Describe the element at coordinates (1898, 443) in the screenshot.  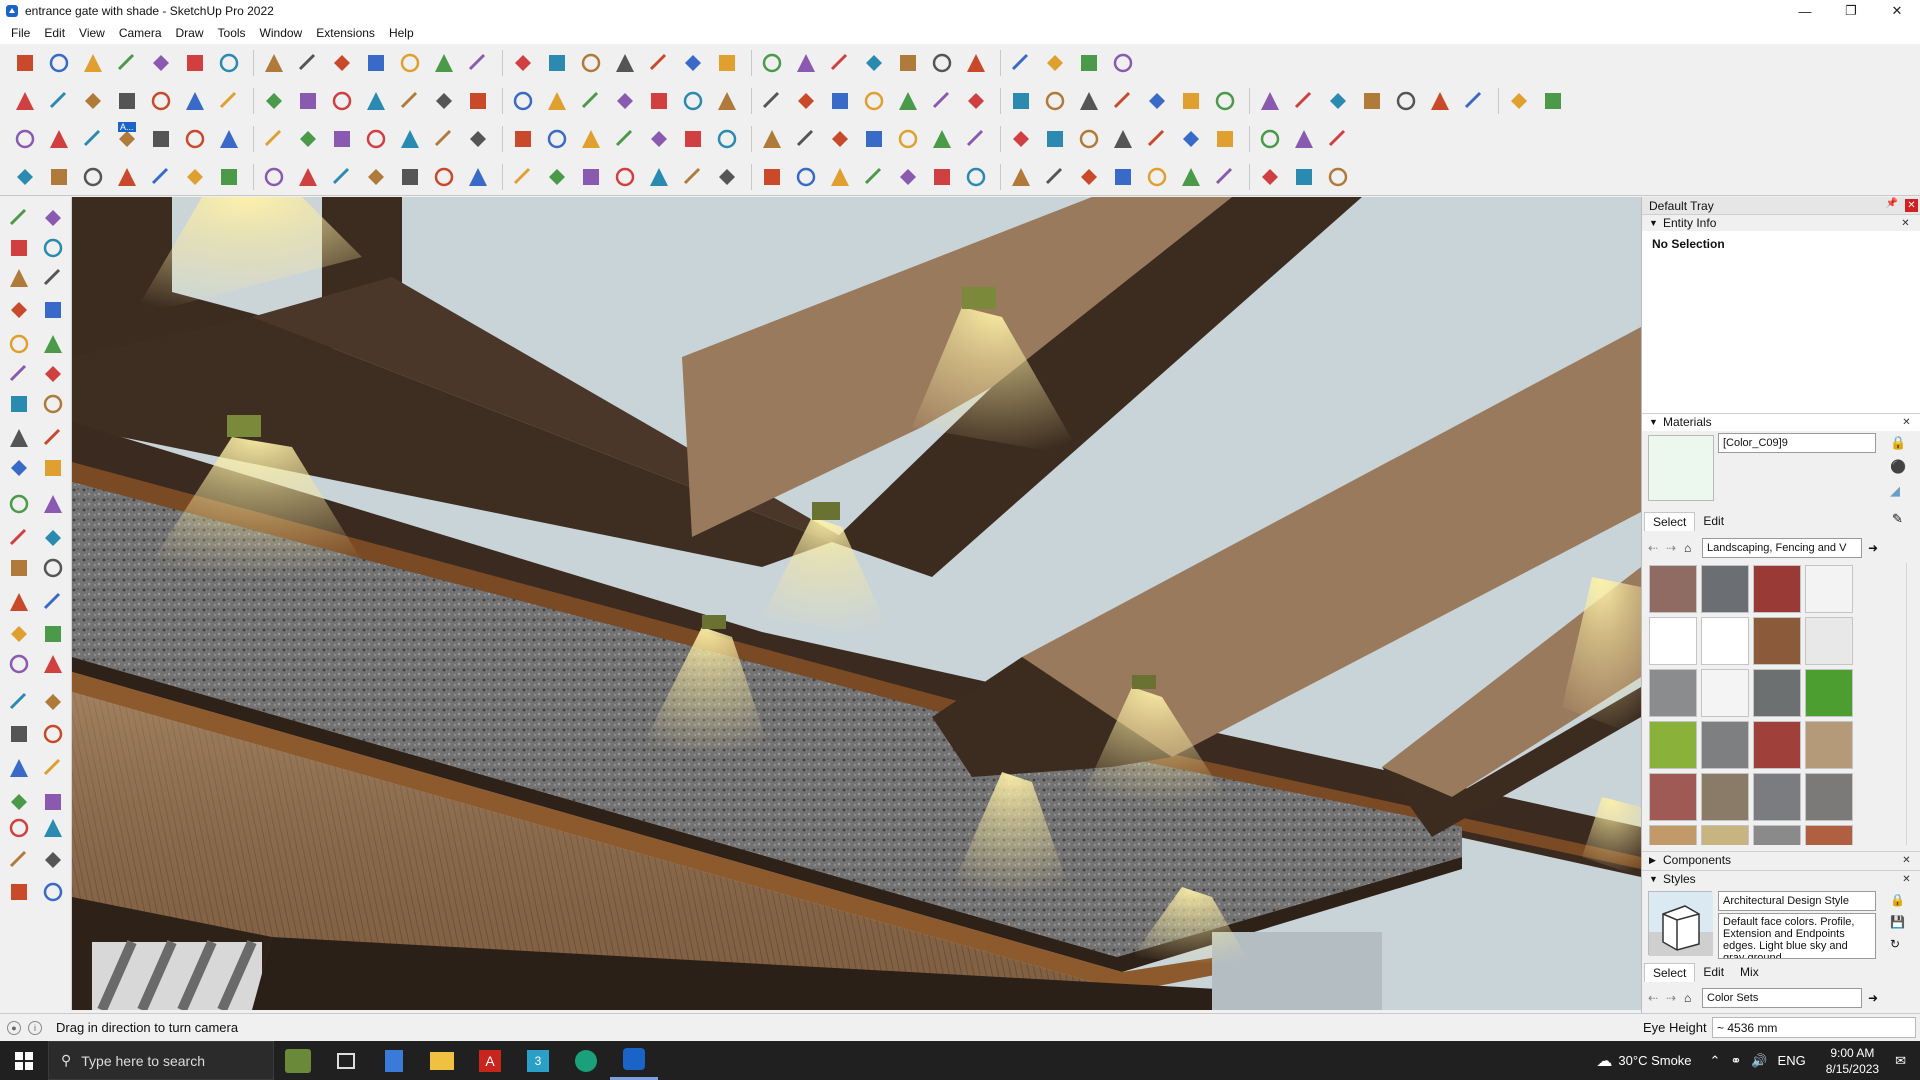
I see `create-material-icon: 🔒` at that location.